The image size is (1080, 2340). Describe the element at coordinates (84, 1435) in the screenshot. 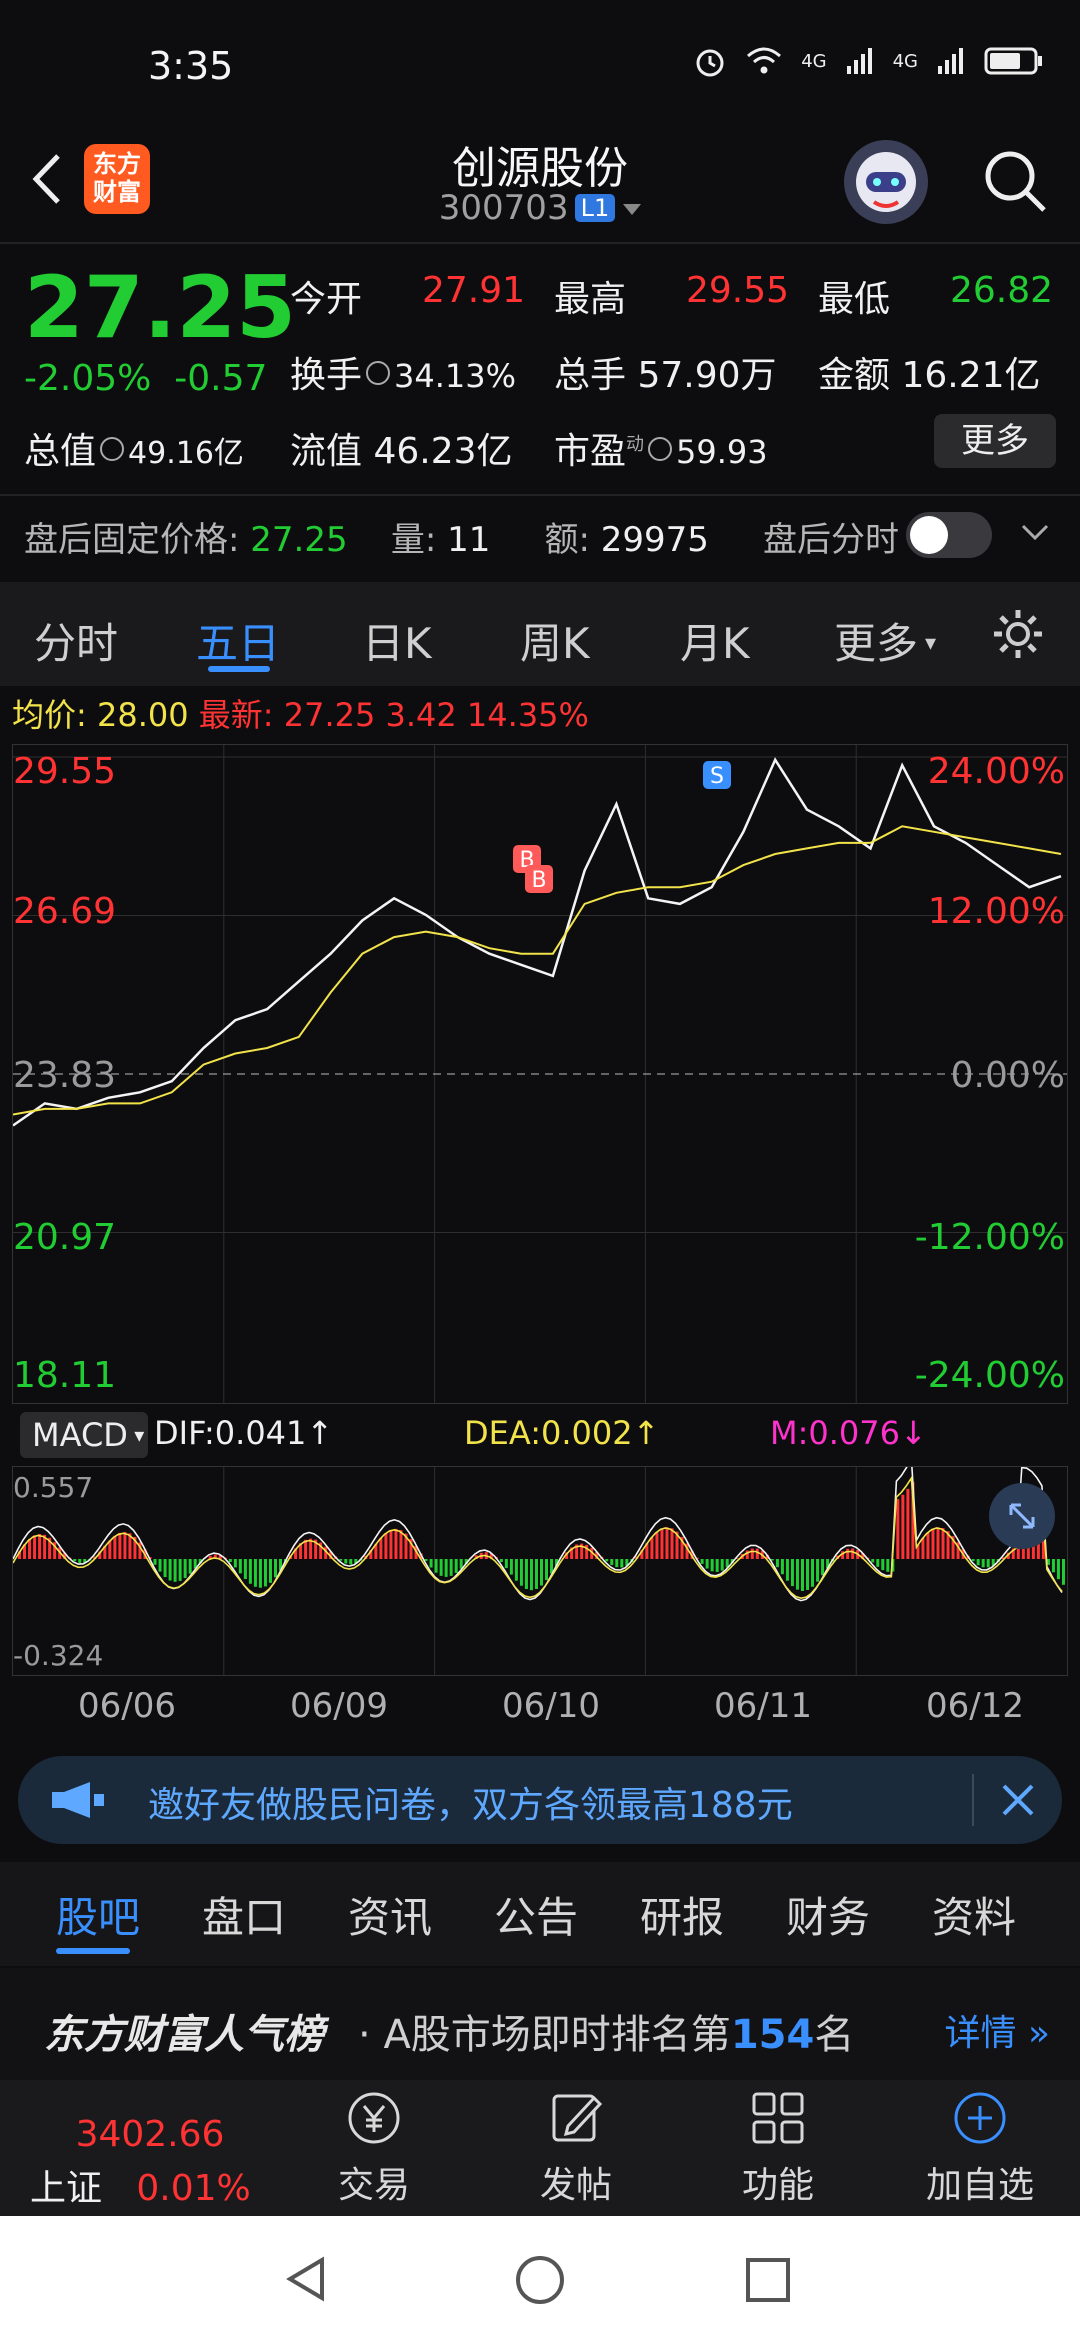

I see `macd-selector: MACD ▾` at that location.